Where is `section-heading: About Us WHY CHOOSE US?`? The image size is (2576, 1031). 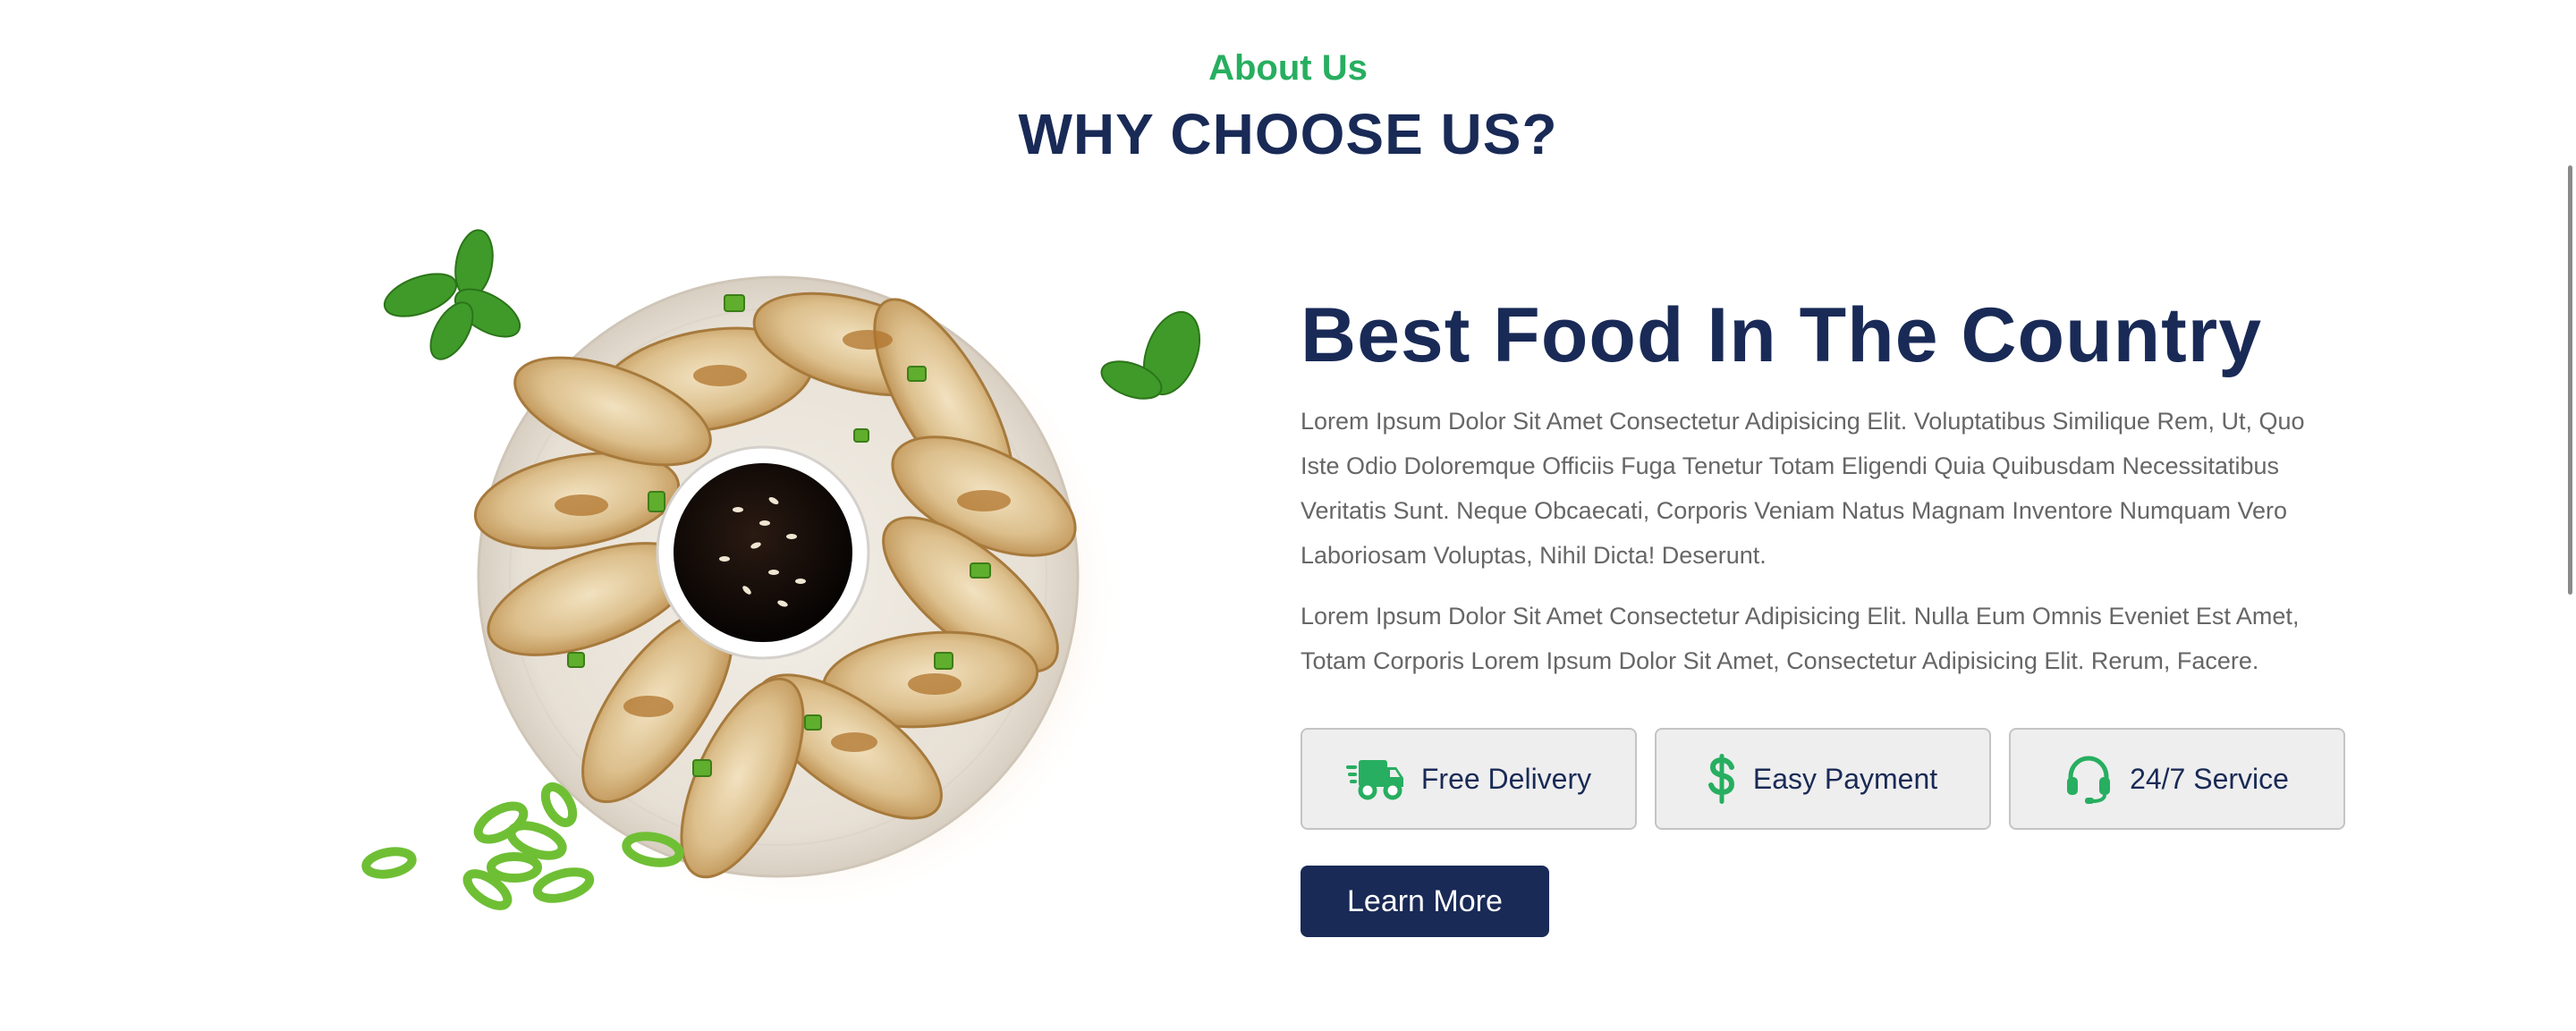
section-heading: About Us WHY CHOOSE US? is located at coordinates (1288, 105).